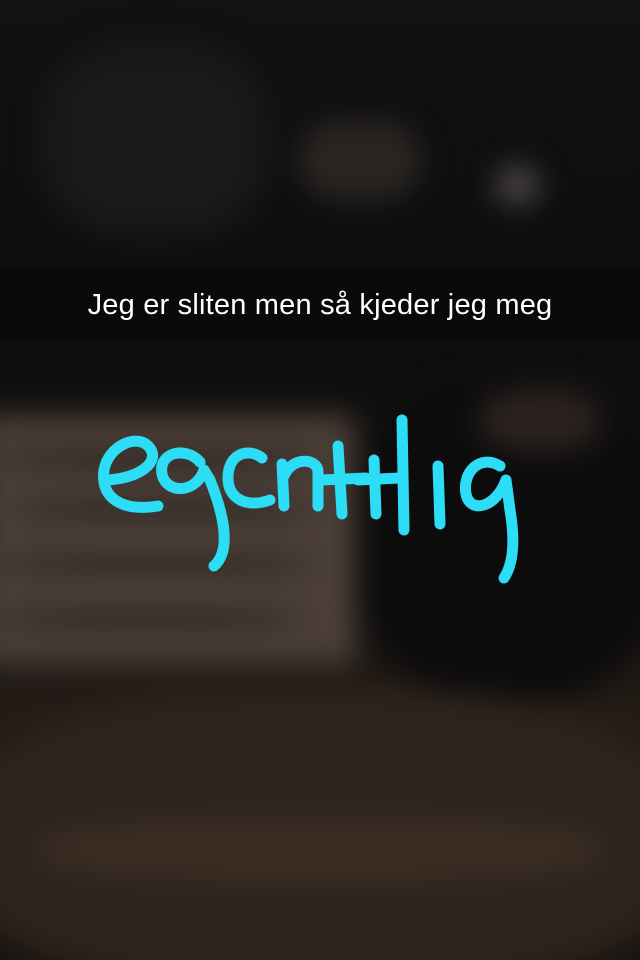  What do you see at coordinates (249, 478) in the screenshot?
I see `drawing-stroke-c` at bounding box center [249, 478].